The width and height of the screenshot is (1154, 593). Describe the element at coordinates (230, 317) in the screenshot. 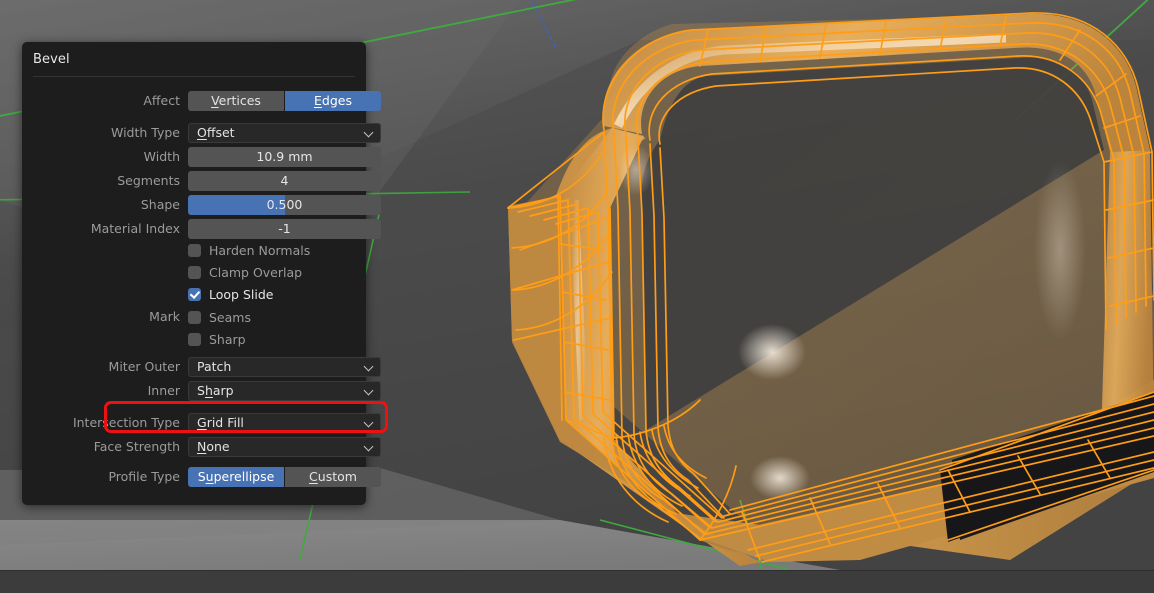

I see `mark-seams-text: Seams` at that location.